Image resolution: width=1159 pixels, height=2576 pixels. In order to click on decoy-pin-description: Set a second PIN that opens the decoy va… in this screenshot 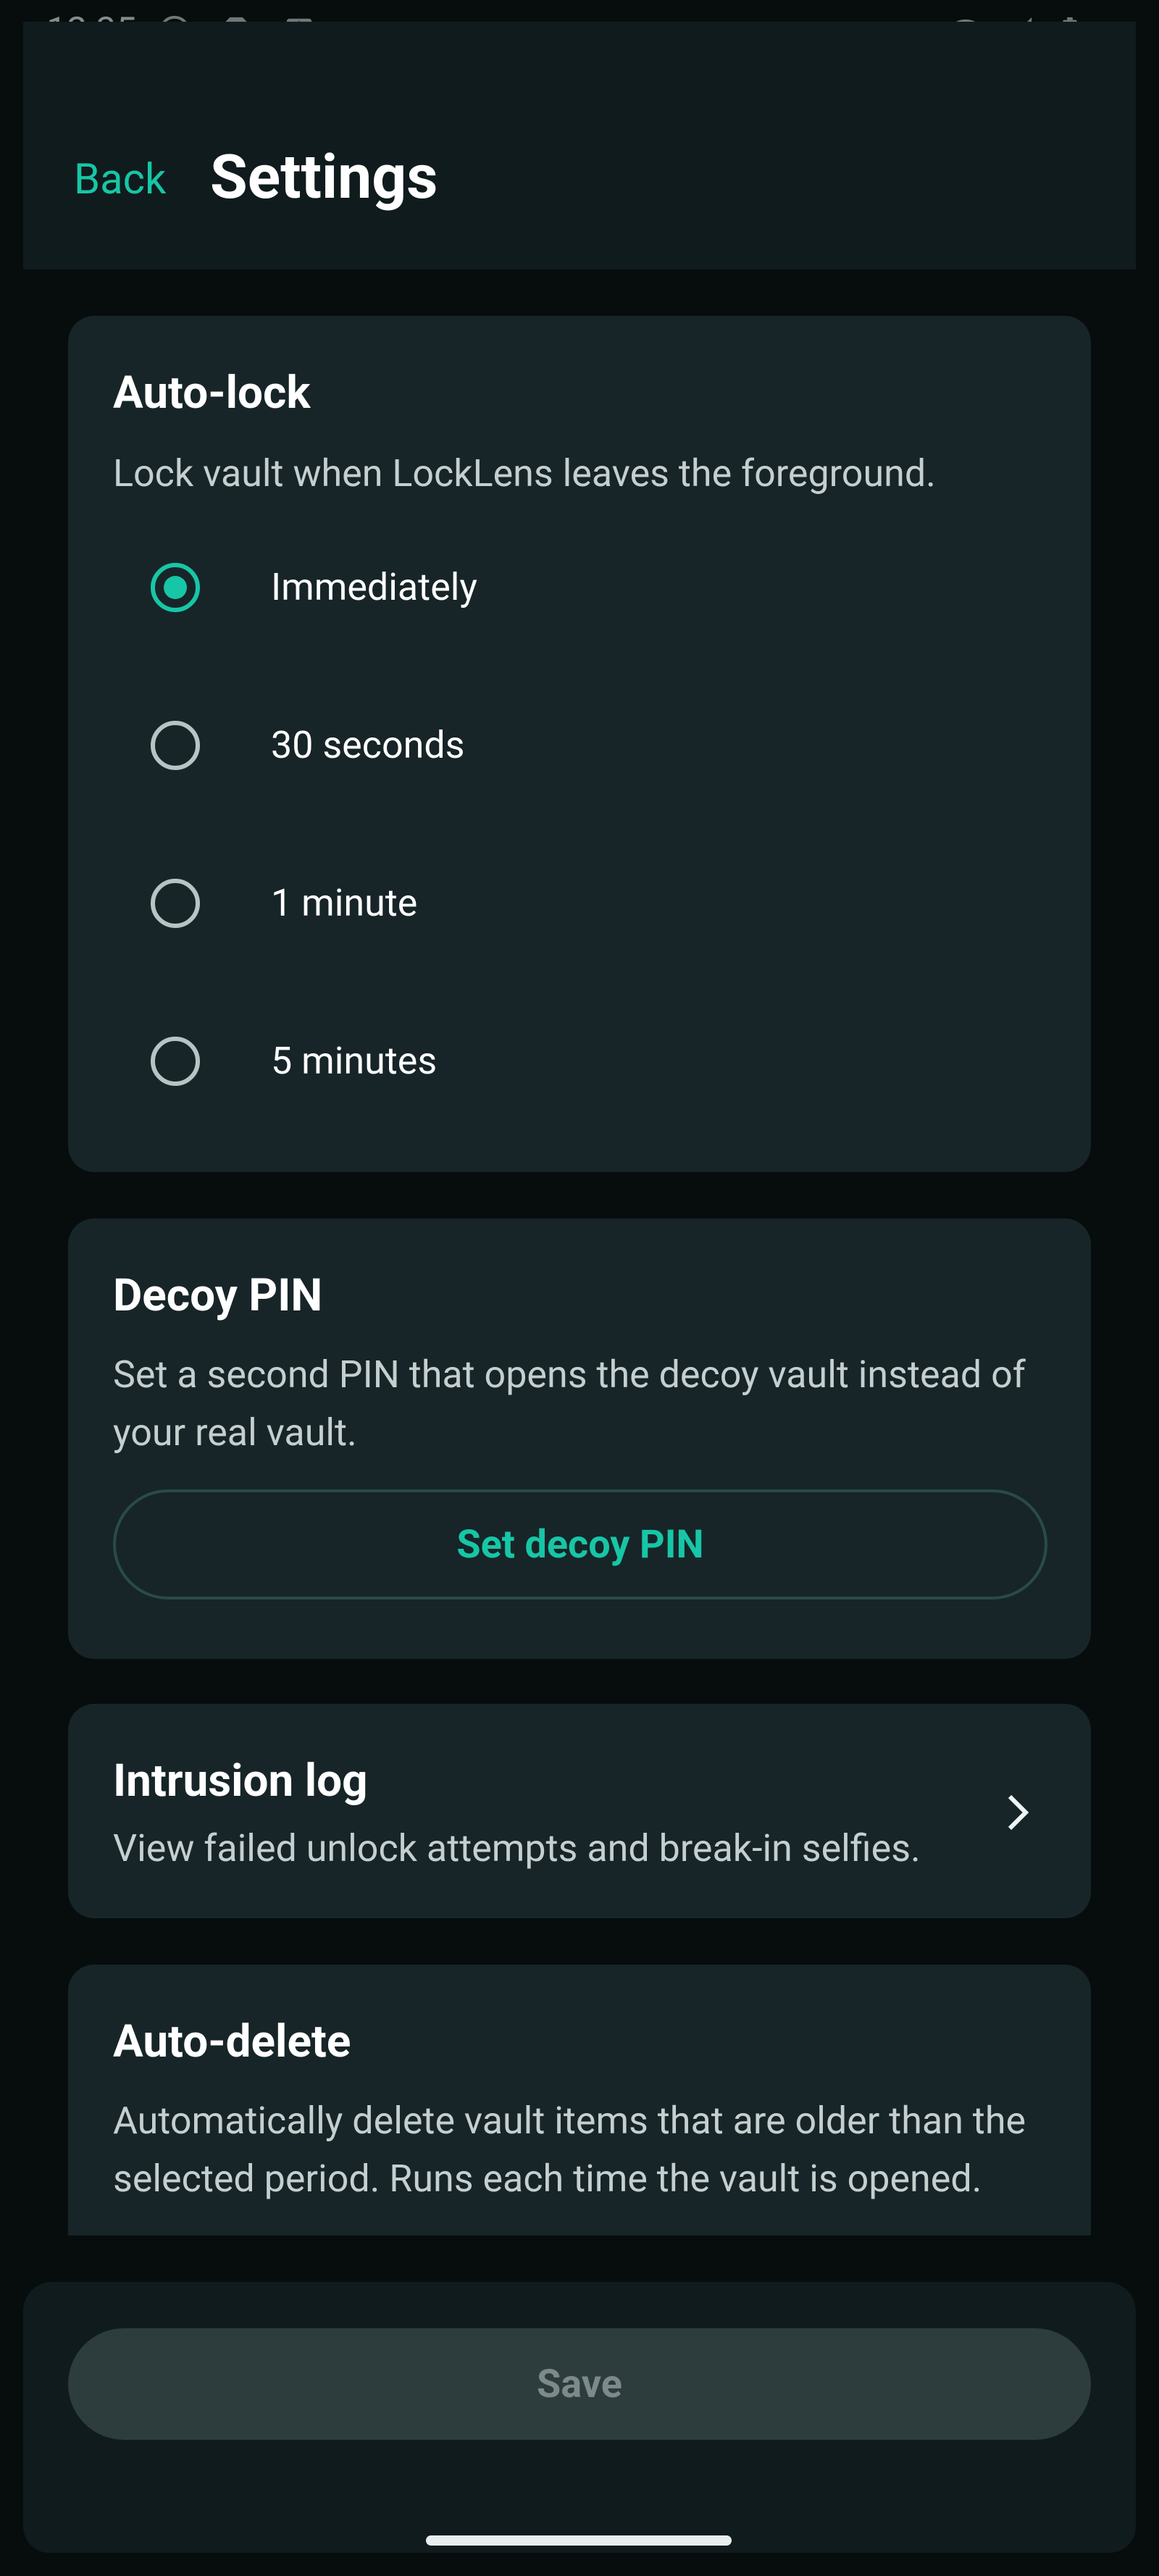, I will do `click(569, 1403)`.